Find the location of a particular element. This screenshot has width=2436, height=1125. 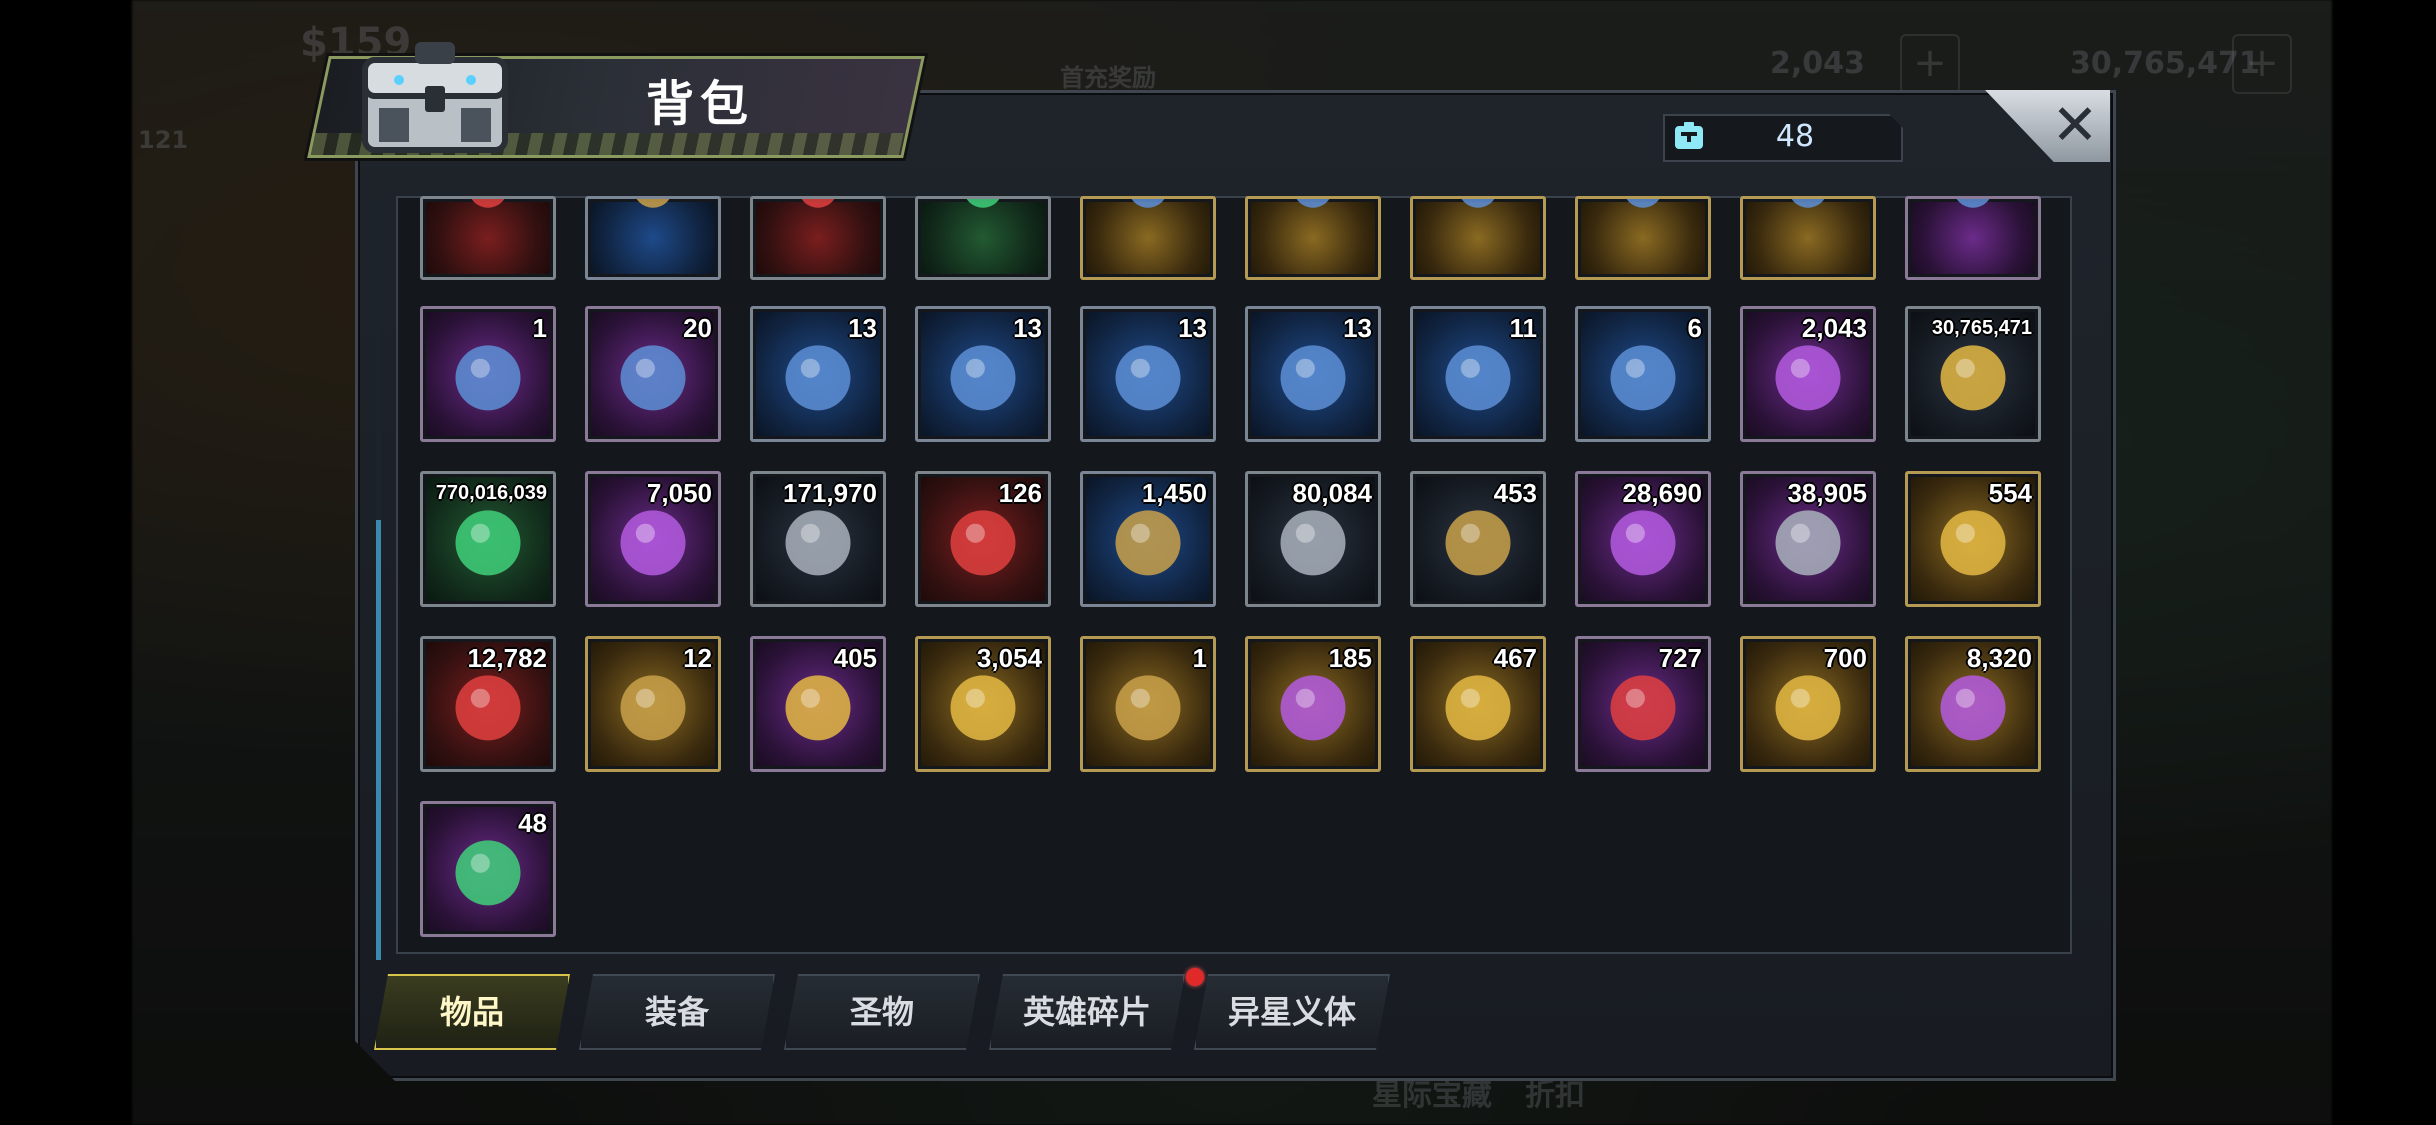

backpack-capacity-icon is located at coordinates (1689, 135).